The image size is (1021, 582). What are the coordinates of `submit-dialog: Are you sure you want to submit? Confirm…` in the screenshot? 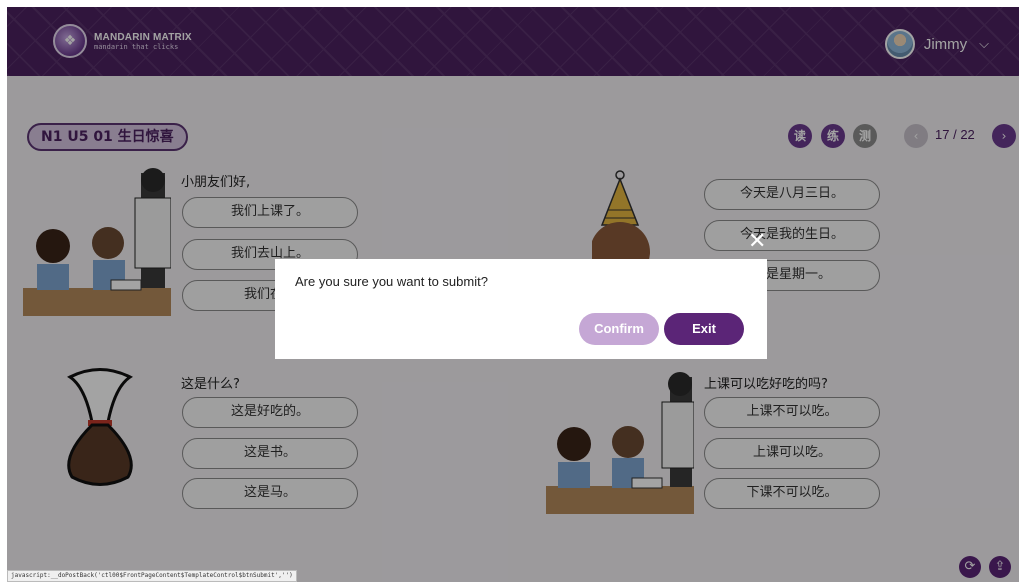 It's located at (521, 309).